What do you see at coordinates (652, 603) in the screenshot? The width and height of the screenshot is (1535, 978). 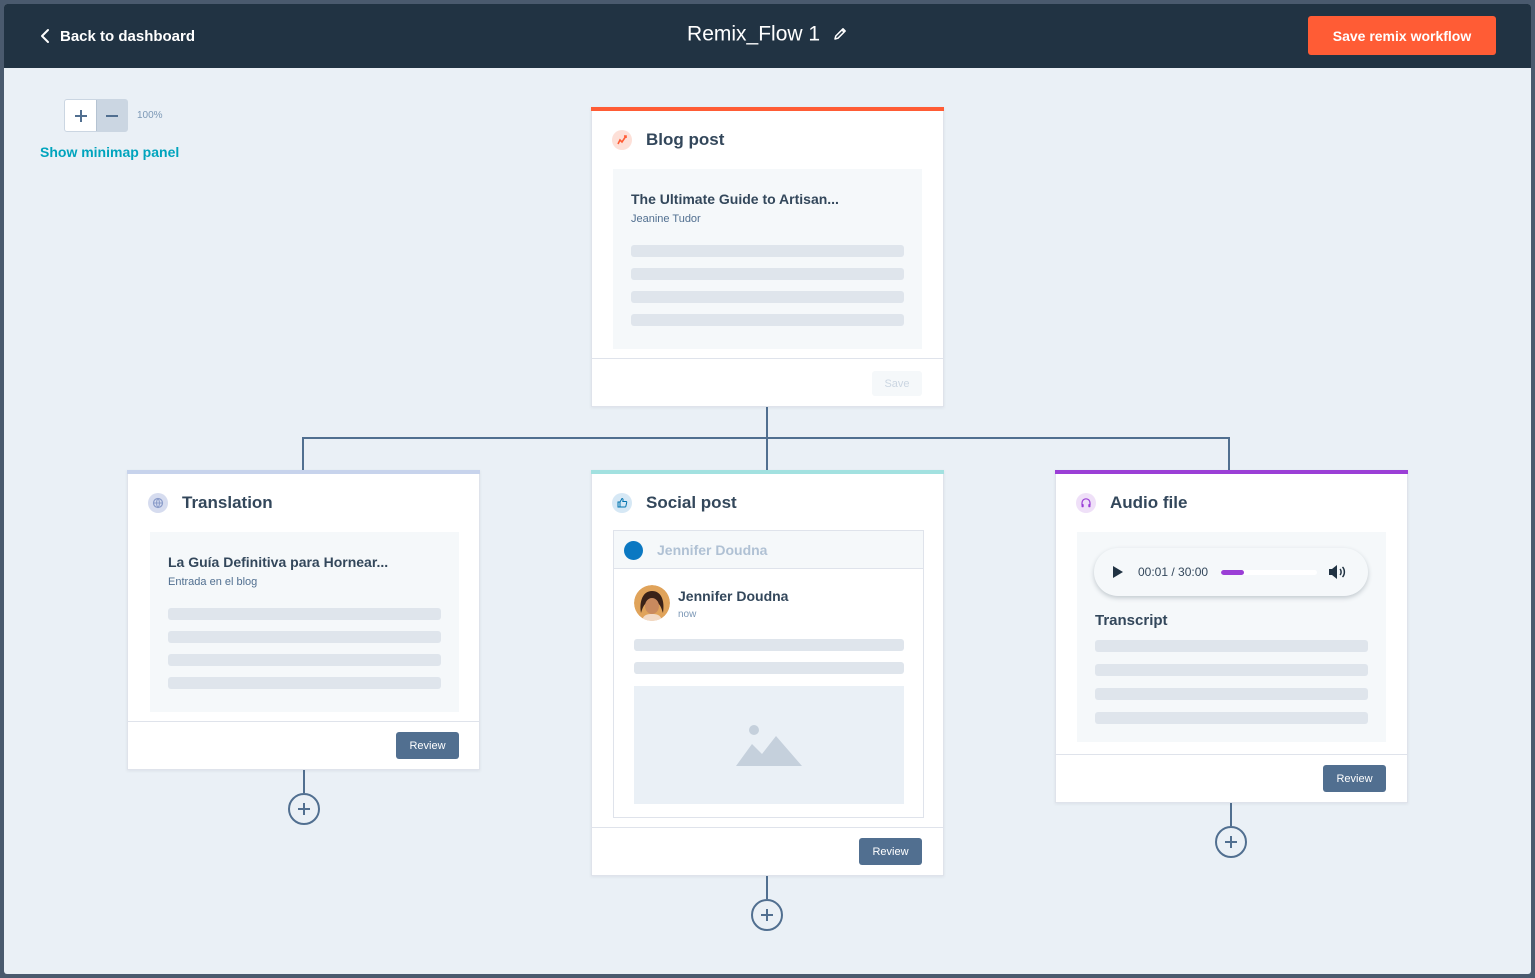 I see `avatar` at bounding box center [652, 603].